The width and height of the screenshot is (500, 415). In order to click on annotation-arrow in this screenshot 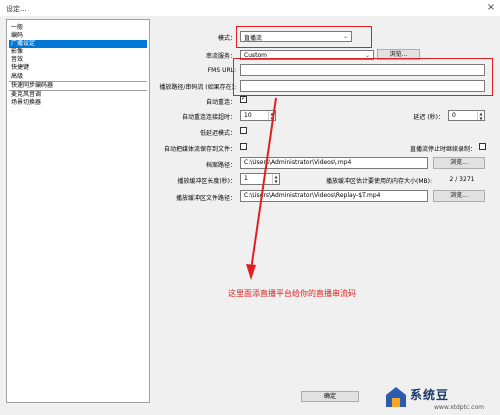, I will do `click(261, 188)`.